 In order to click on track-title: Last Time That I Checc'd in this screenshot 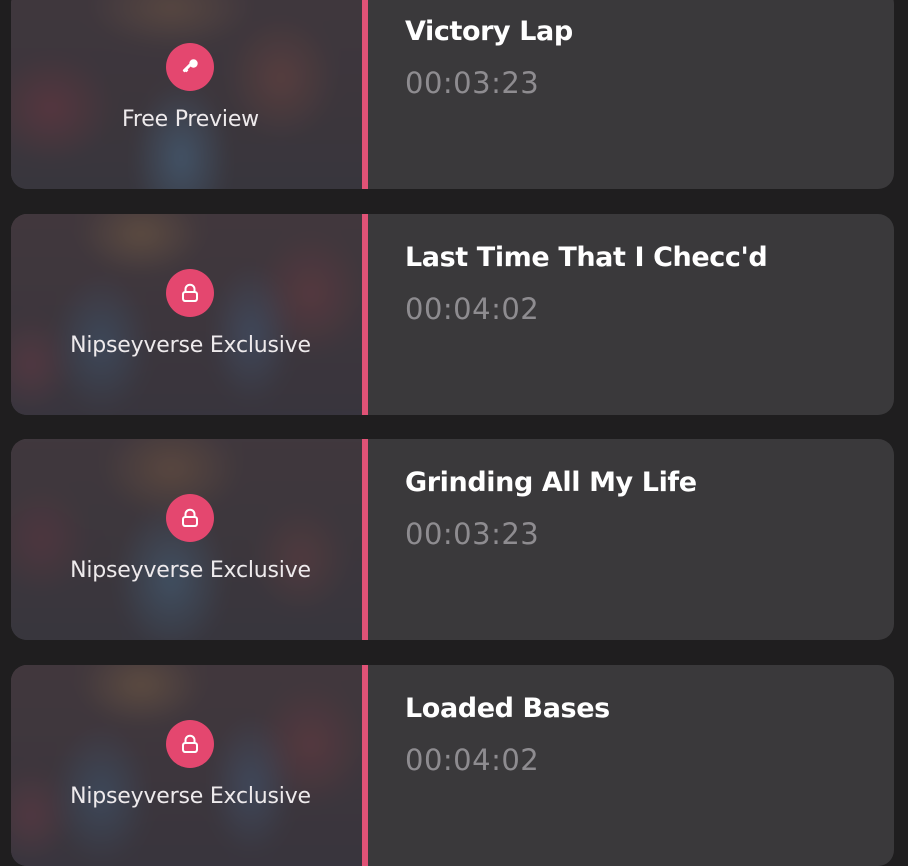, I will do `click(586, 257)`.